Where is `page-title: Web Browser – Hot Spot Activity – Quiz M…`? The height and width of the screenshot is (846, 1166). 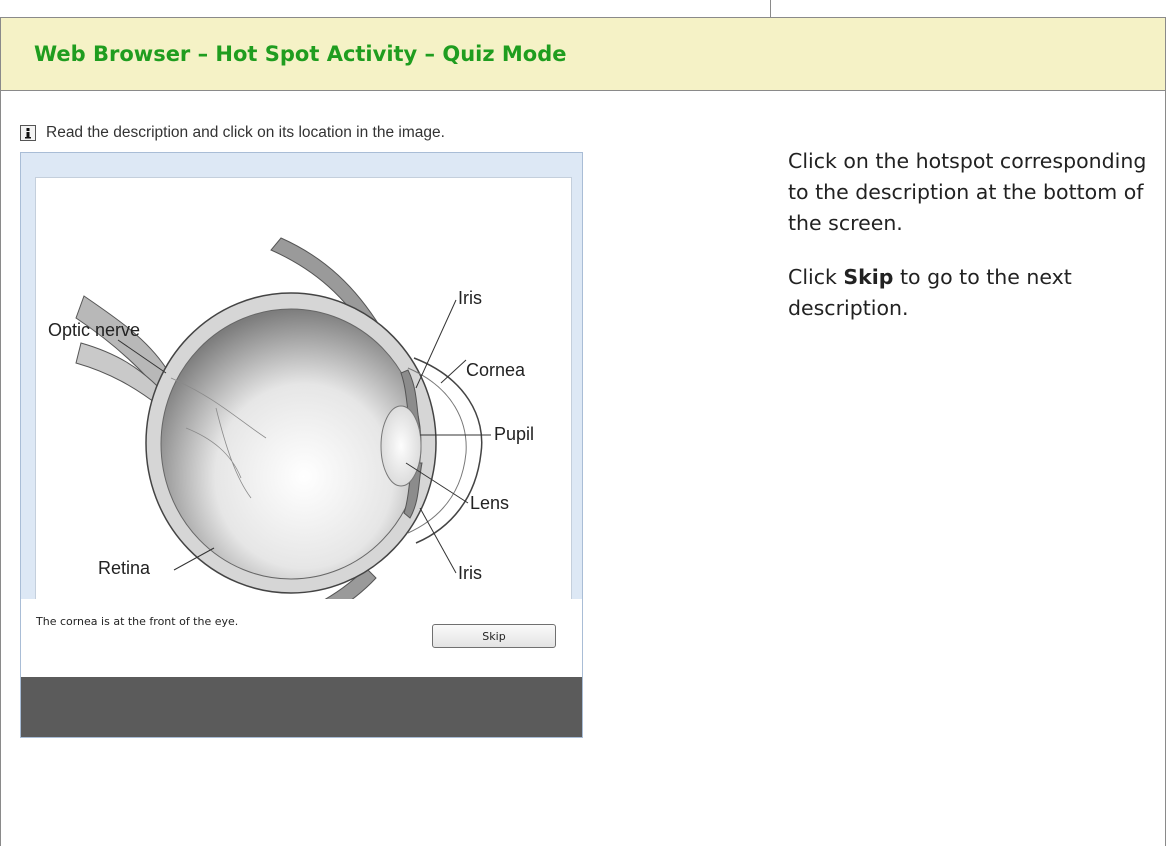 page-title: Web Browser – Hot Spot Activity – Quiz M… is located at coordinates (300, 54).